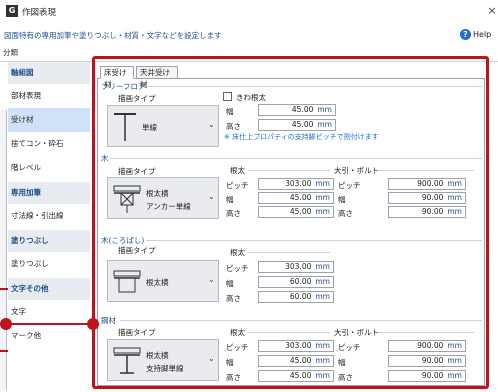 This screenshot has width=498, height=392. Describe the element at coordinates (49, 144) in the screenshot. I see `sidebar-item-concrete: 捨てコン・砕石` at that location.